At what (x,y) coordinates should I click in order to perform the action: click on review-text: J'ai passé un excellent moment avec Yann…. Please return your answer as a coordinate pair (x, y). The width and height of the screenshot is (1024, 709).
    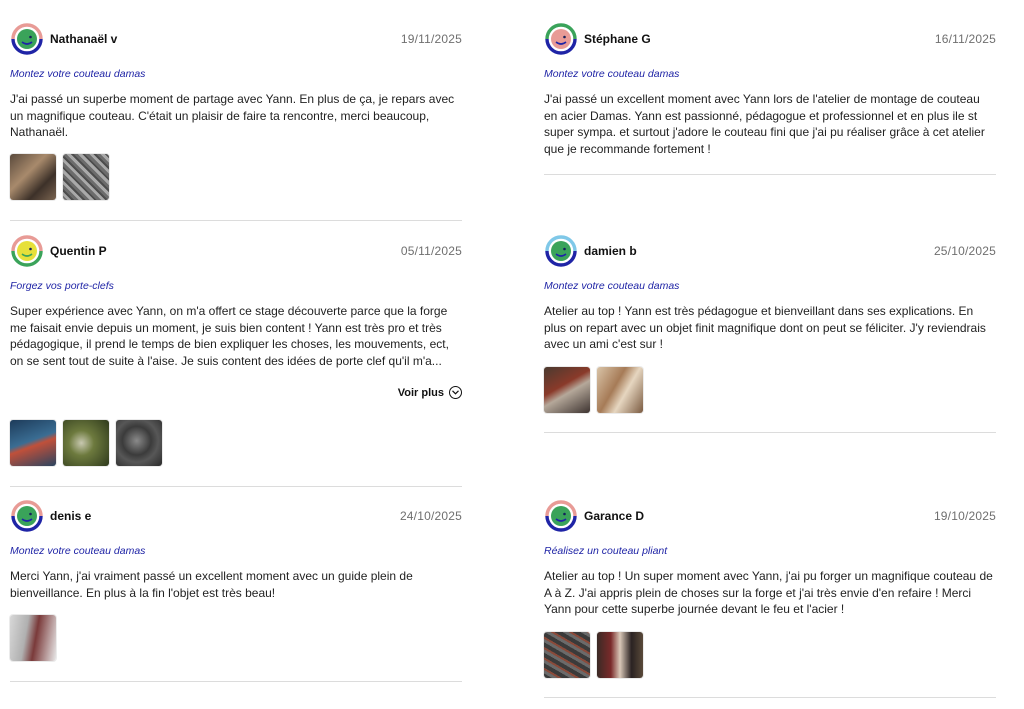
    Looking at the image, I should click on (764, 124).